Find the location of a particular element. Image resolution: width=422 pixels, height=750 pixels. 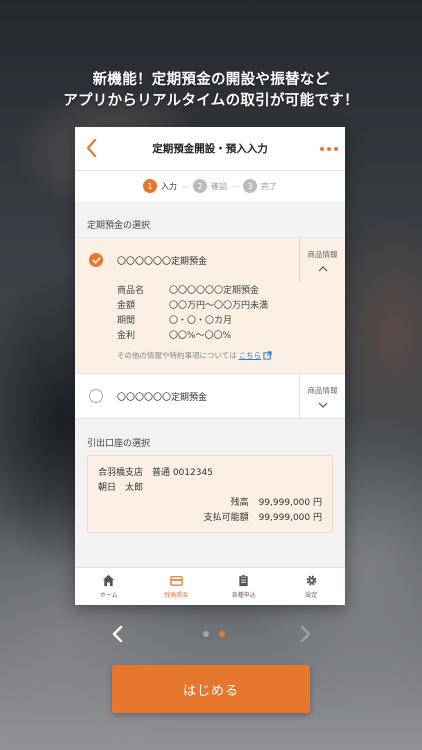

account-section-title: 引出口座の選択 is located at coordinates (119, 443).